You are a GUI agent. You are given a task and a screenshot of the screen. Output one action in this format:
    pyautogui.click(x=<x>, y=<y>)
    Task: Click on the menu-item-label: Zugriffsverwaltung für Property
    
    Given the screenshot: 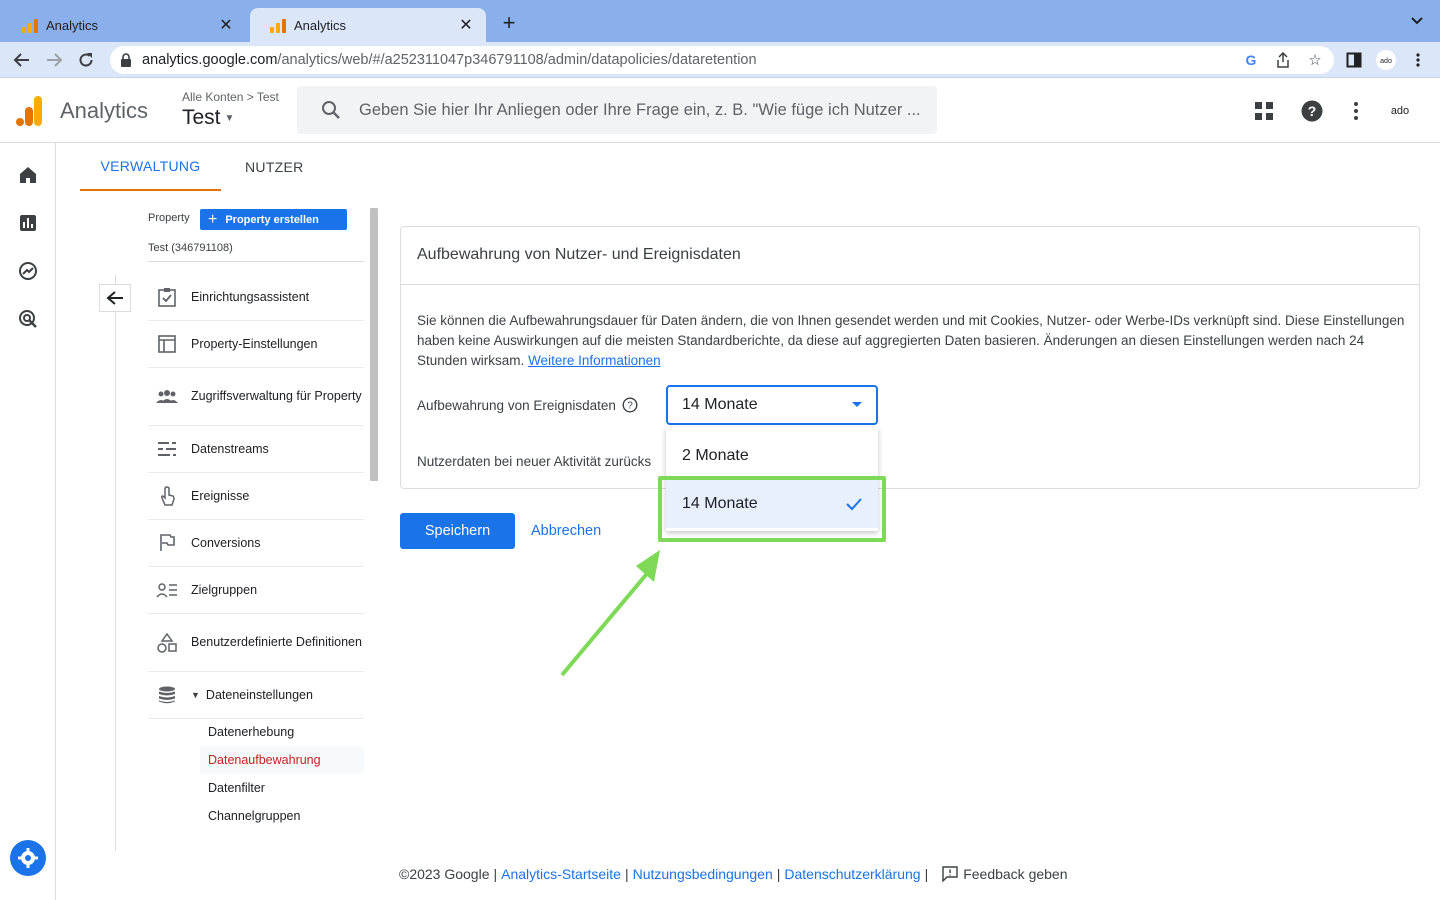 What is the action you would take?
    pyautogui.click(x=276, y=396)
    